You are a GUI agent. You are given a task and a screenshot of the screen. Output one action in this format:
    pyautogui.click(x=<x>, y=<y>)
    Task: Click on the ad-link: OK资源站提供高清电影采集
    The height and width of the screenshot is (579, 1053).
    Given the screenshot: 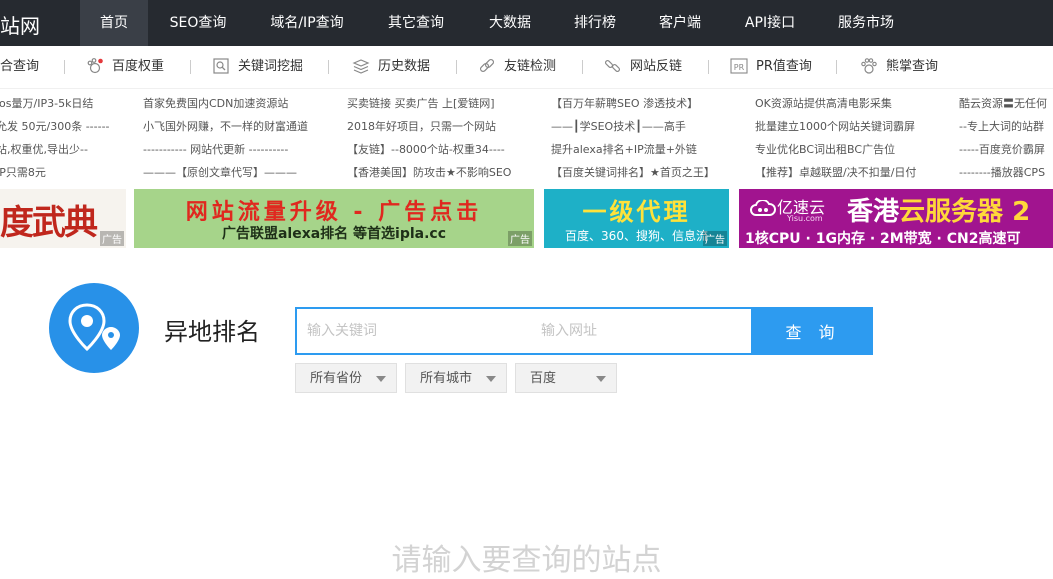 What is the action you would take?
    pyautogui.click(x=855, y=103)
    